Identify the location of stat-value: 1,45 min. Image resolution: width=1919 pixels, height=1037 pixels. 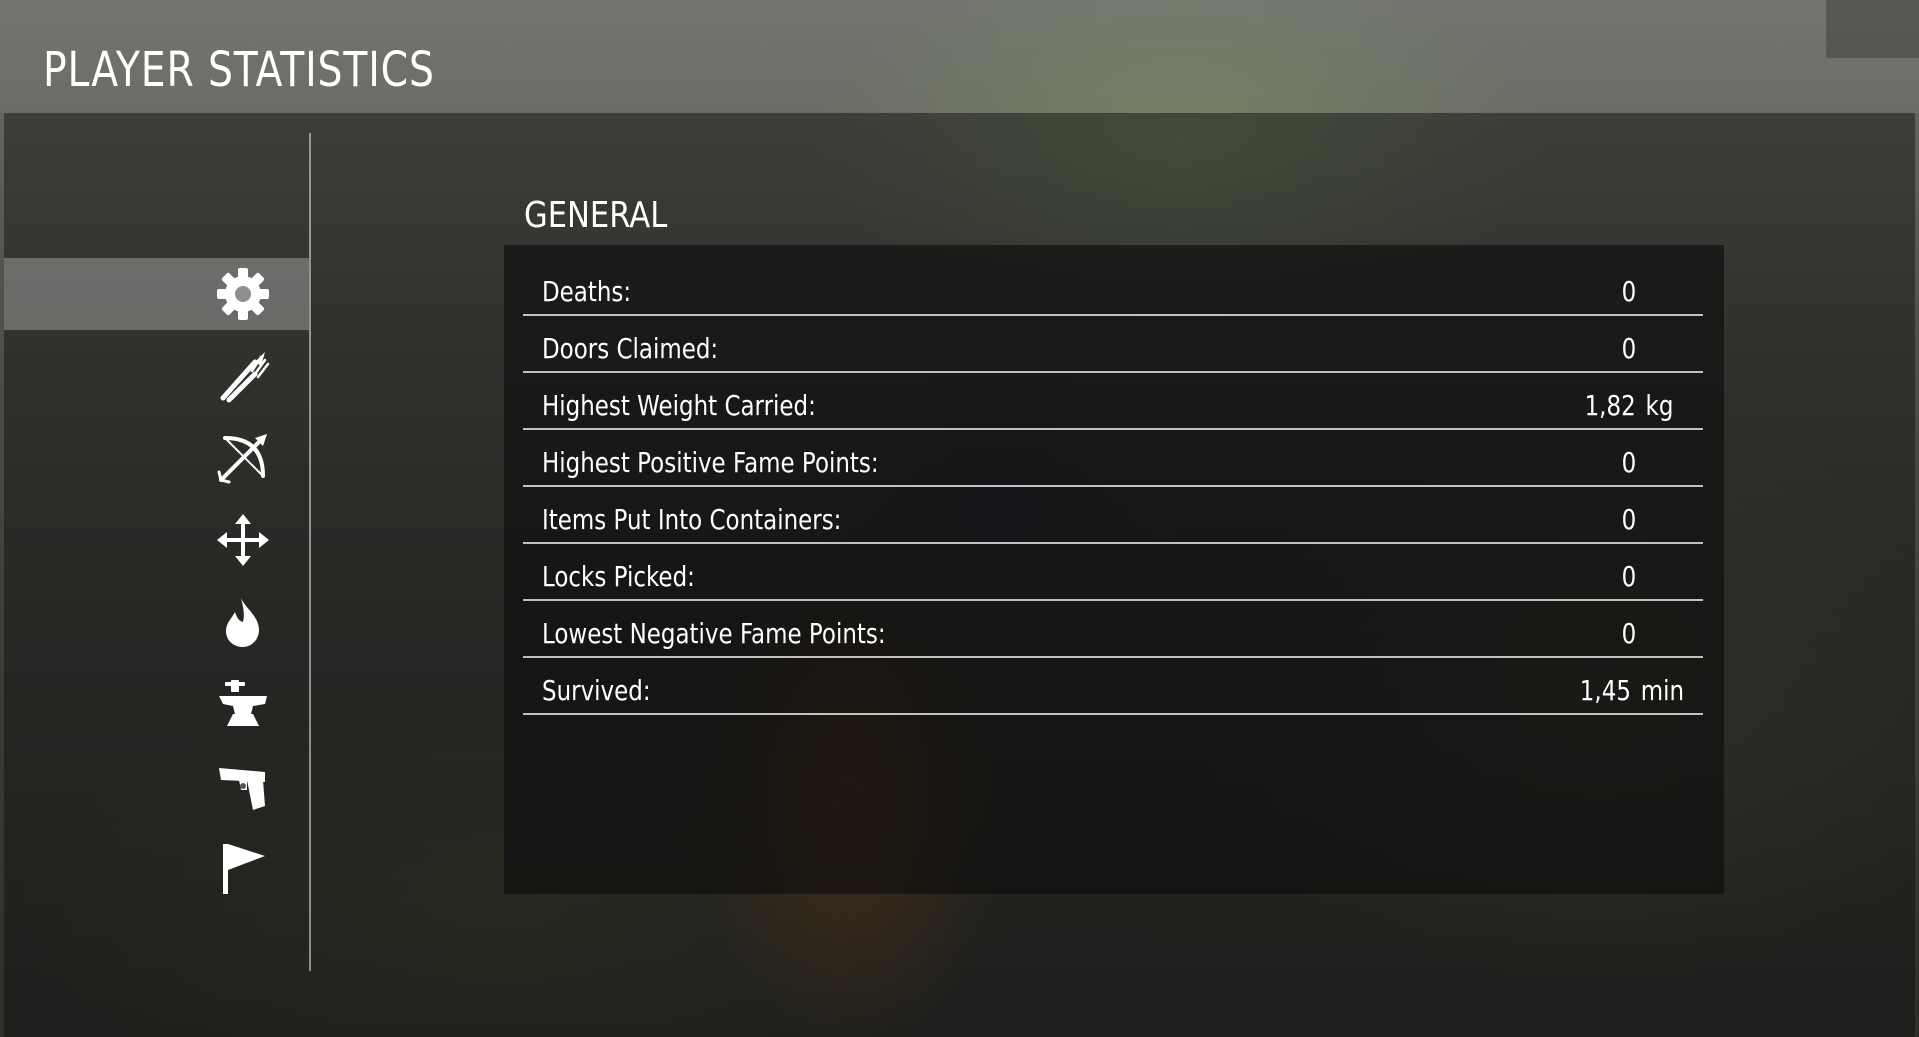
(1632, 690).